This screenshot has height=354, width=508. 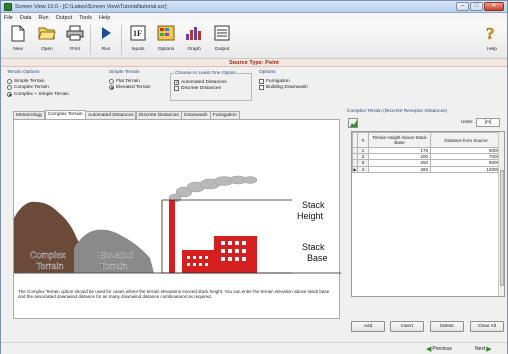 I want to click on clear-all-button: Clear All, so click(x=487, y=326).